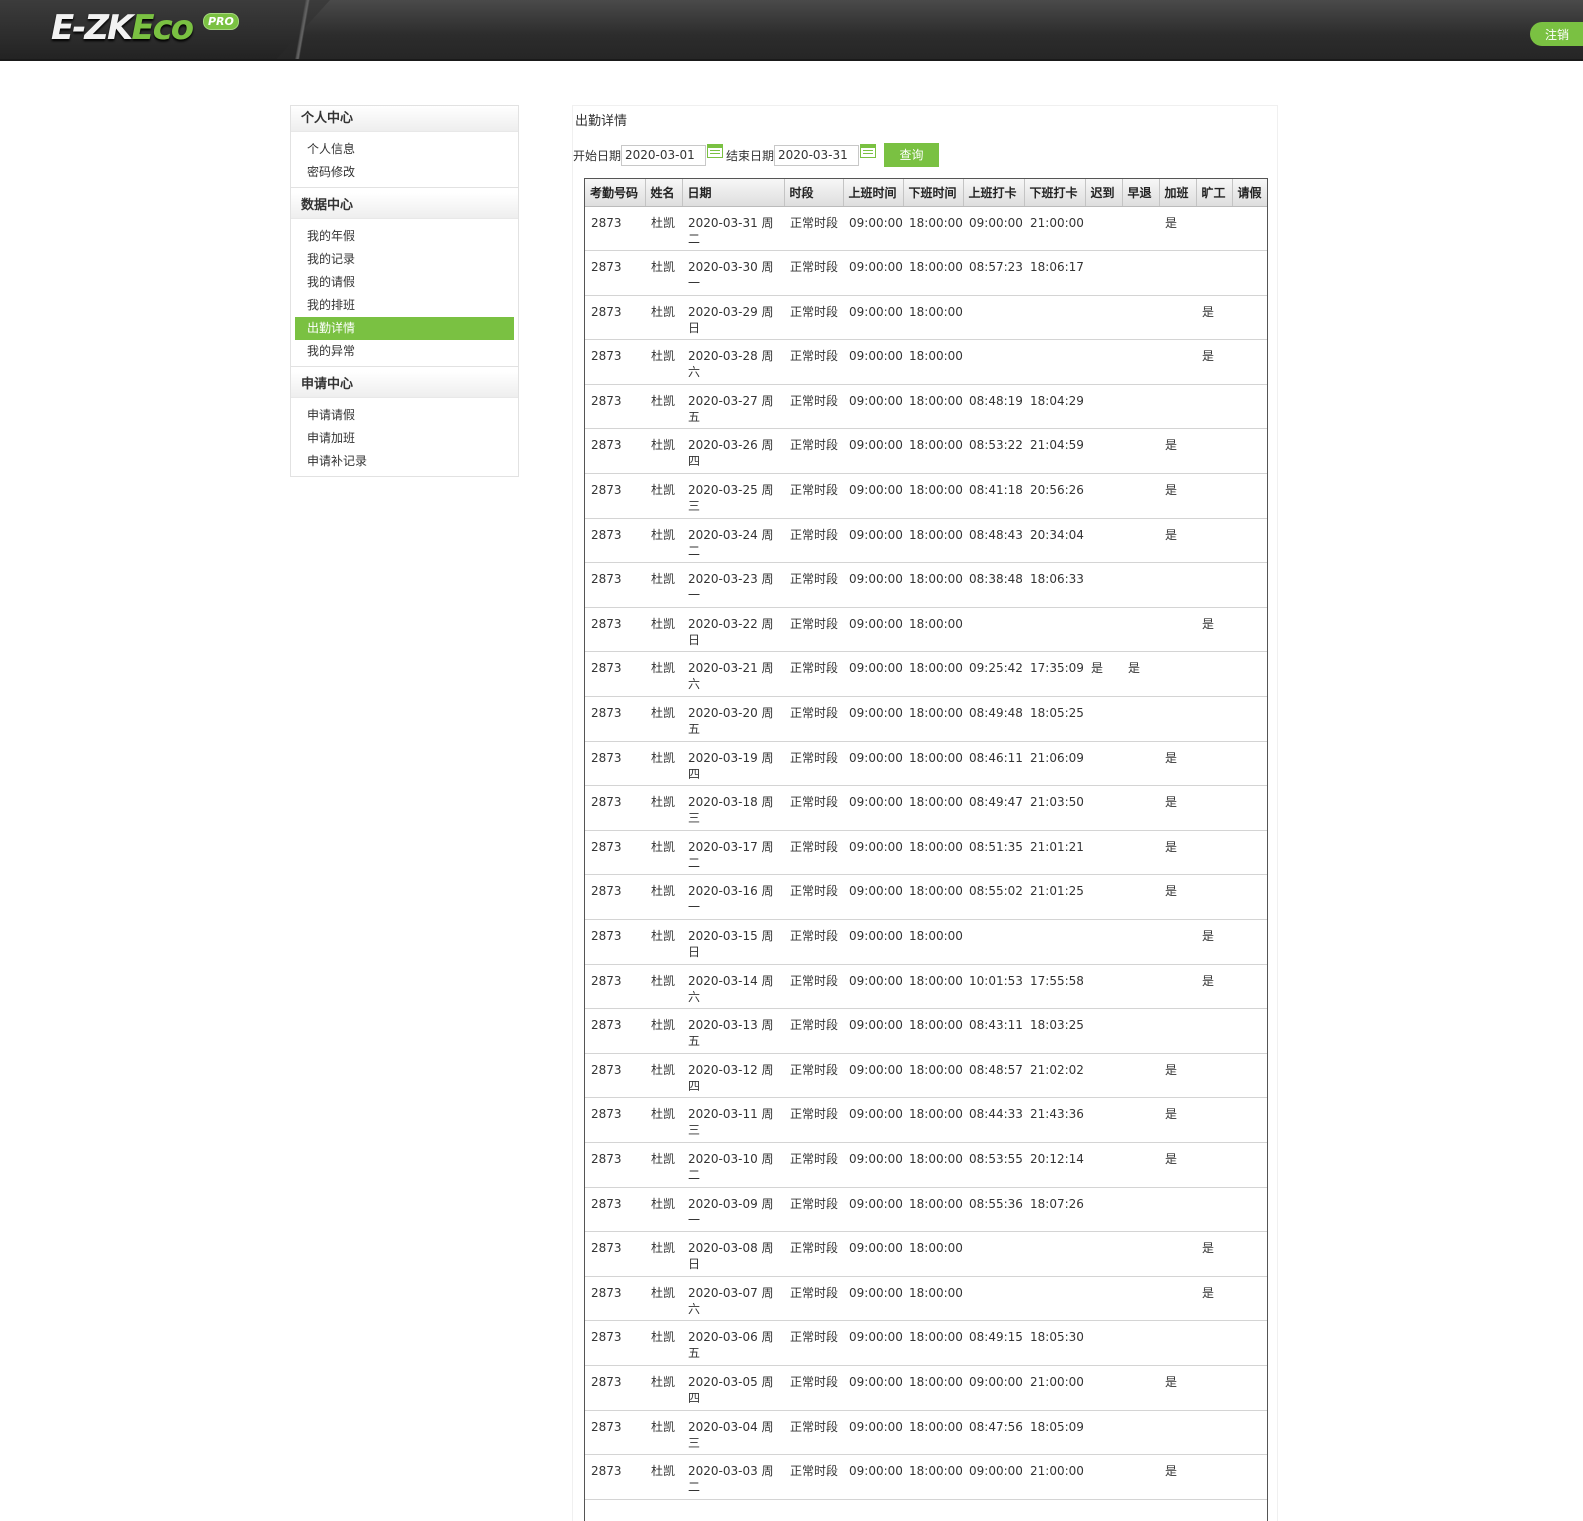 This screenshot has width=1583, height=1521. I want to click on sidebar-item: 我的记录, so click(404, 259).